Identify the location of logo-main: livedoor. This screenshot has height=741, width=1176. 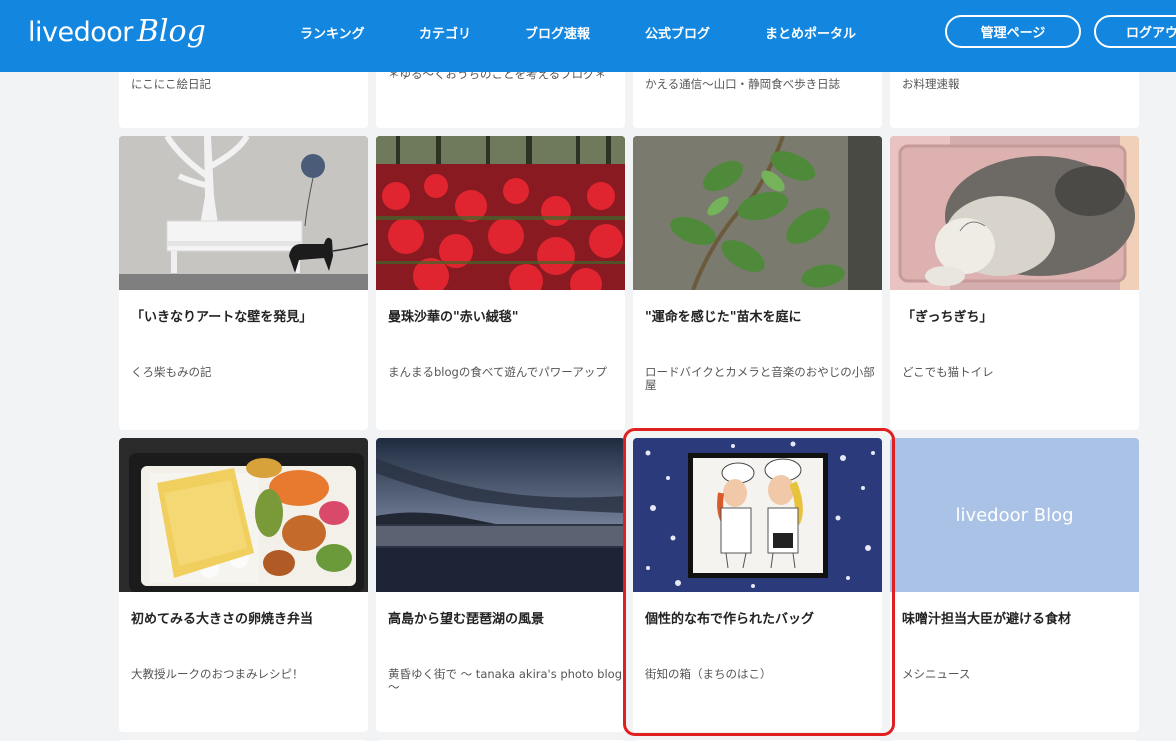
(80, 32).